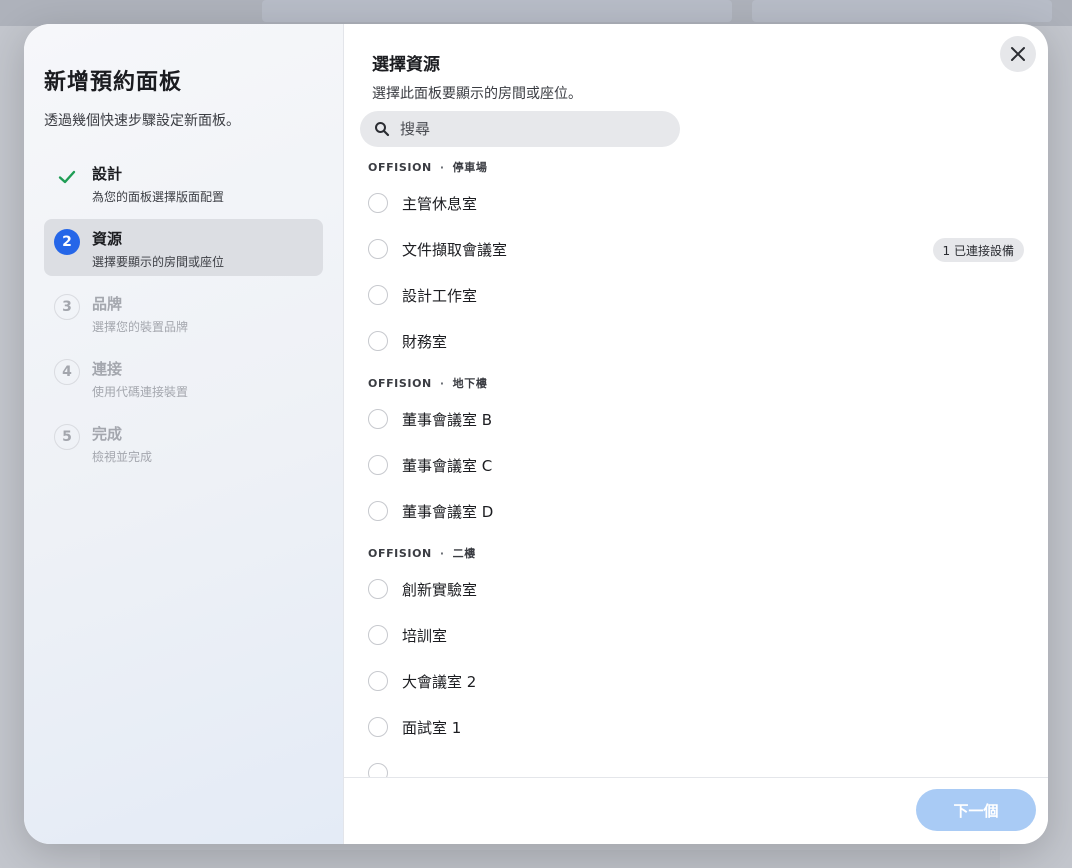  I want to click on step-number: 5, so click(67, 437).